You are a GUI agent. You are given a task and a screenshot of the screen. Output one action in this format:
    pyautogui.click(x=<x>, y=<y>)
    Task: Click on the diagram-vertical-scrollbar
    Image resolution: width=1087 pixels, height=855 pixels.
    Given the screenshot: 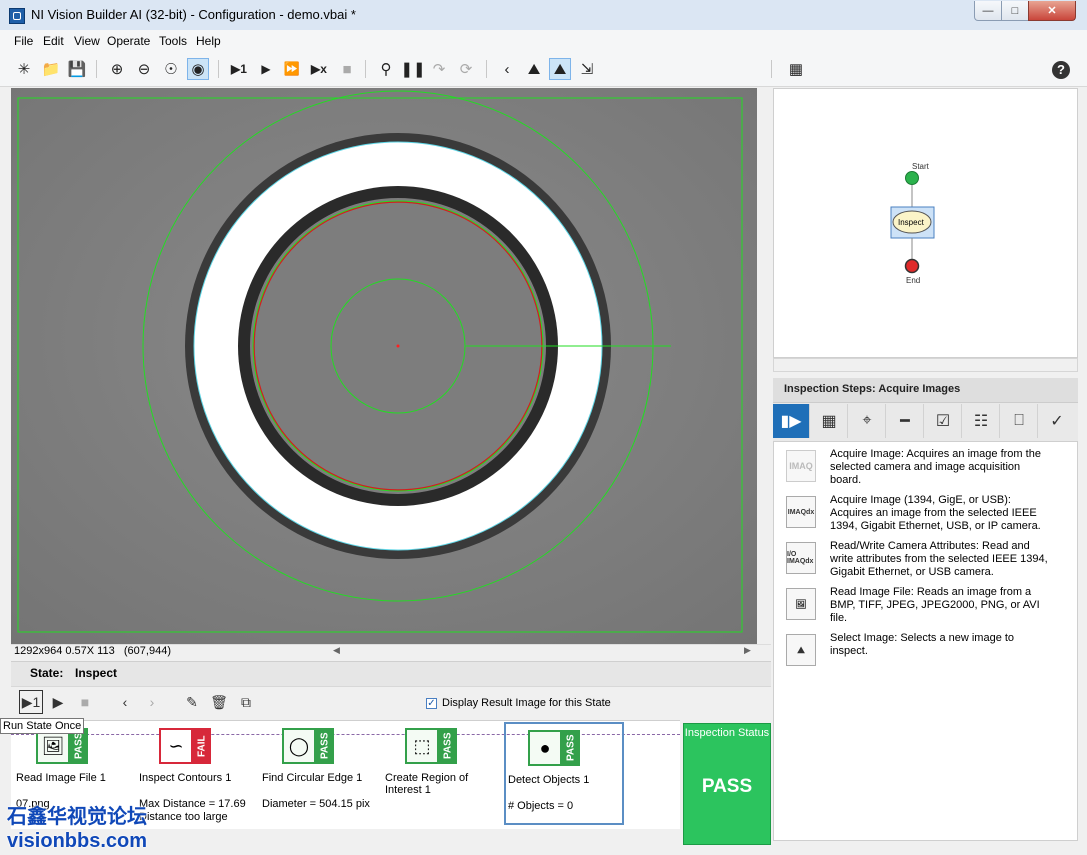 What is the action you would take?
    pyautogui.click(x=1082, y=223)
    